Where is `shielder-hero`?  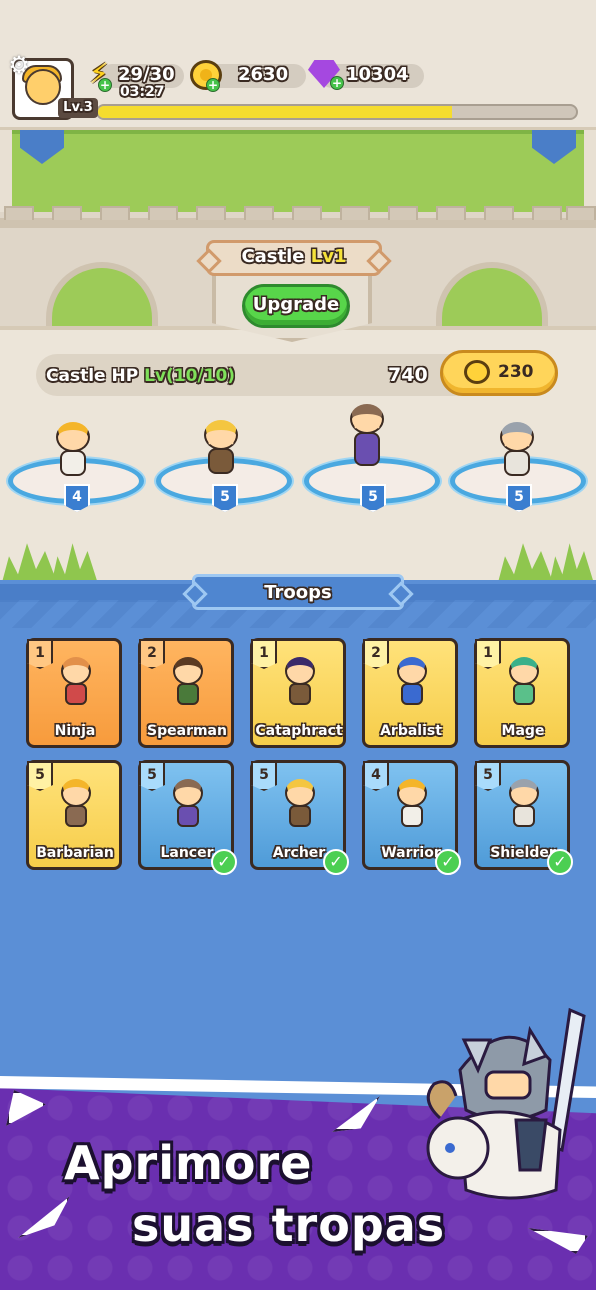
shielder-hero is located at coordinates (516, 452).